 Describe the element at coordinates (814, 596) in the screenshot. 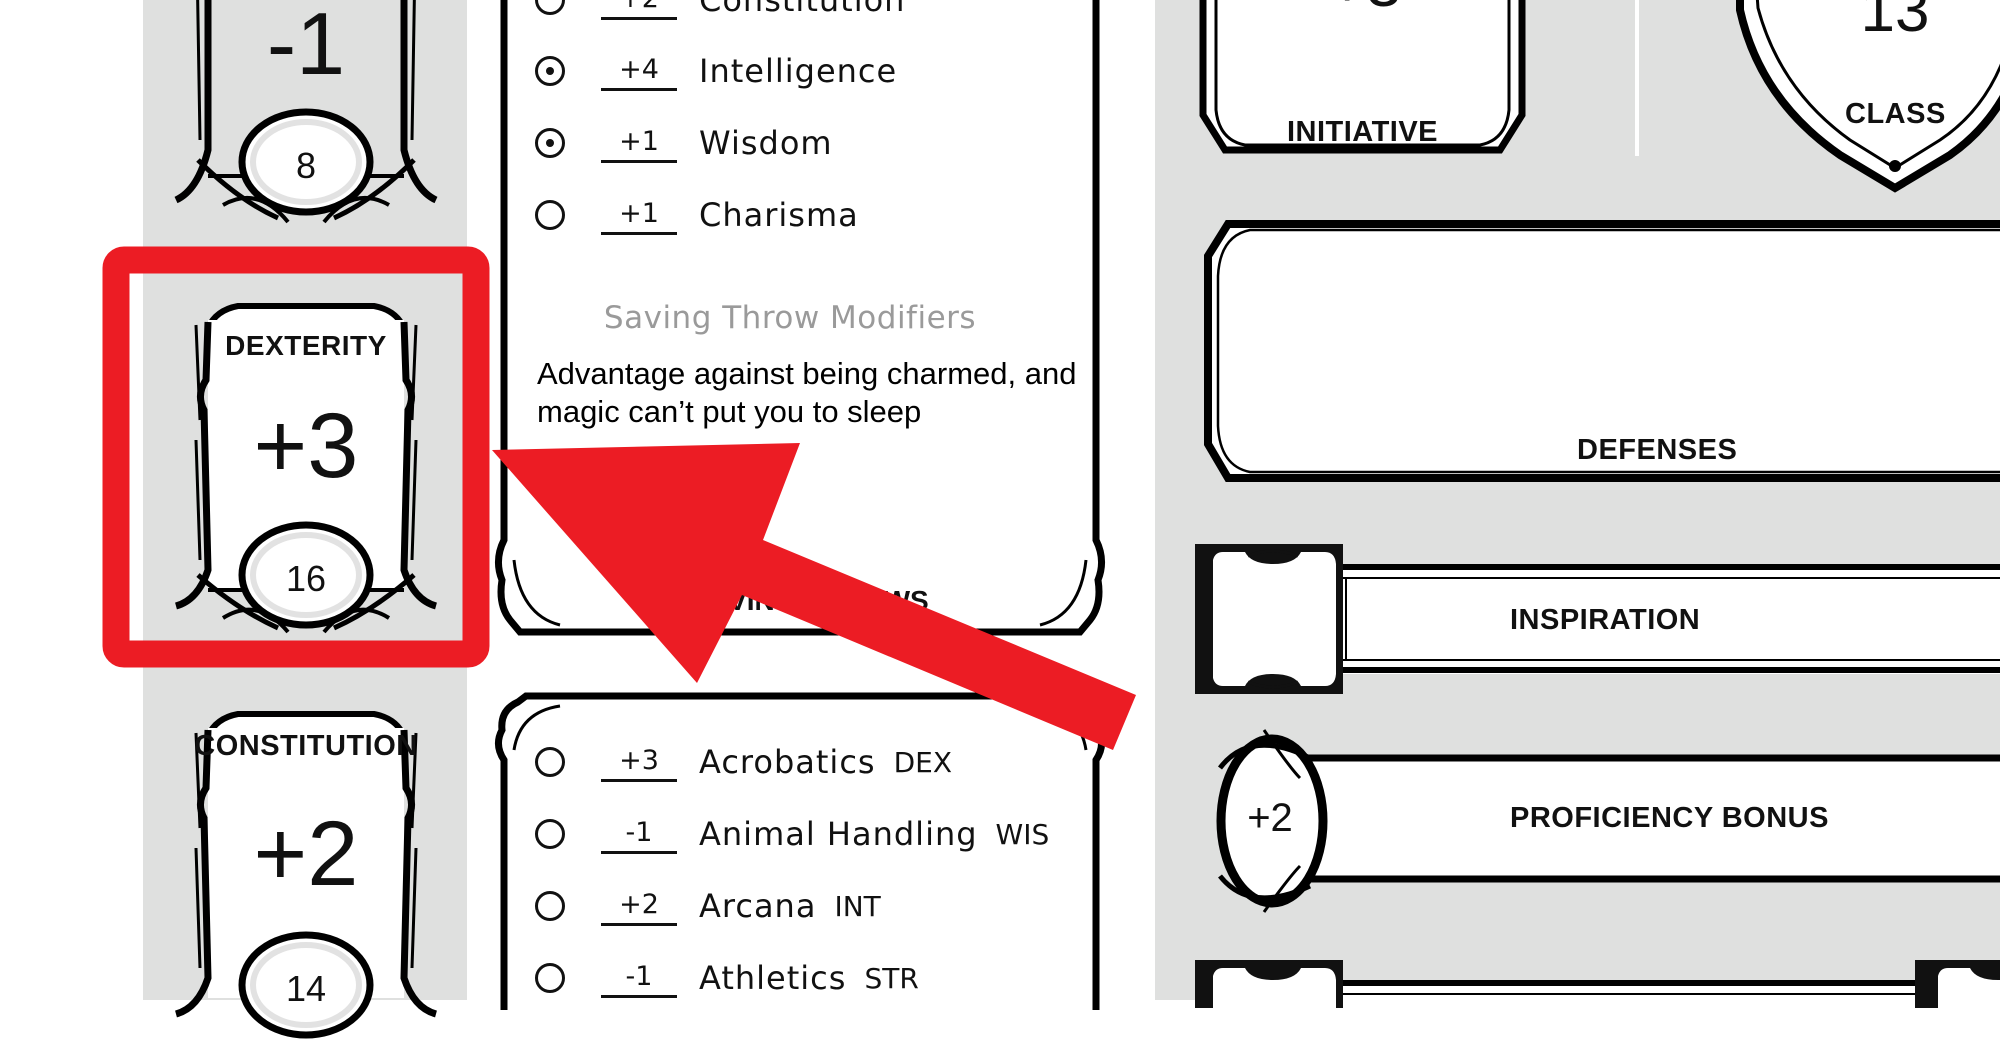

I see `arrow-icon` at that location.